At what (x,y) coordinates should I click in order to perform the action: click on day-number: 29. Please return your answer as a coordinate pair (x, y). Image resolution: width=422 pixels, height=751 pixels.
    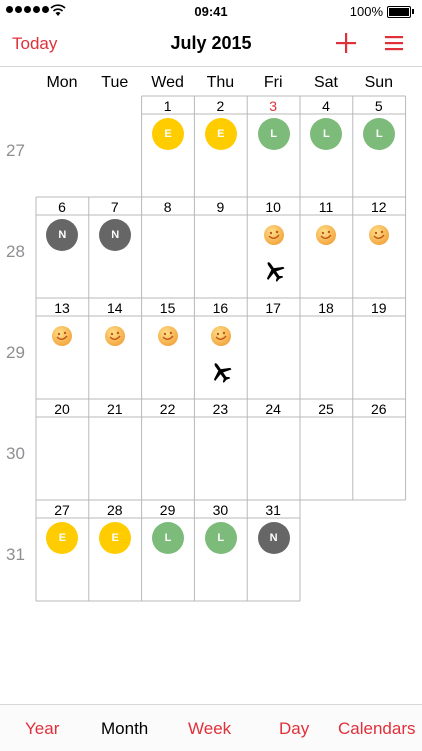
    Looking at the image, I should click on (167, 510).